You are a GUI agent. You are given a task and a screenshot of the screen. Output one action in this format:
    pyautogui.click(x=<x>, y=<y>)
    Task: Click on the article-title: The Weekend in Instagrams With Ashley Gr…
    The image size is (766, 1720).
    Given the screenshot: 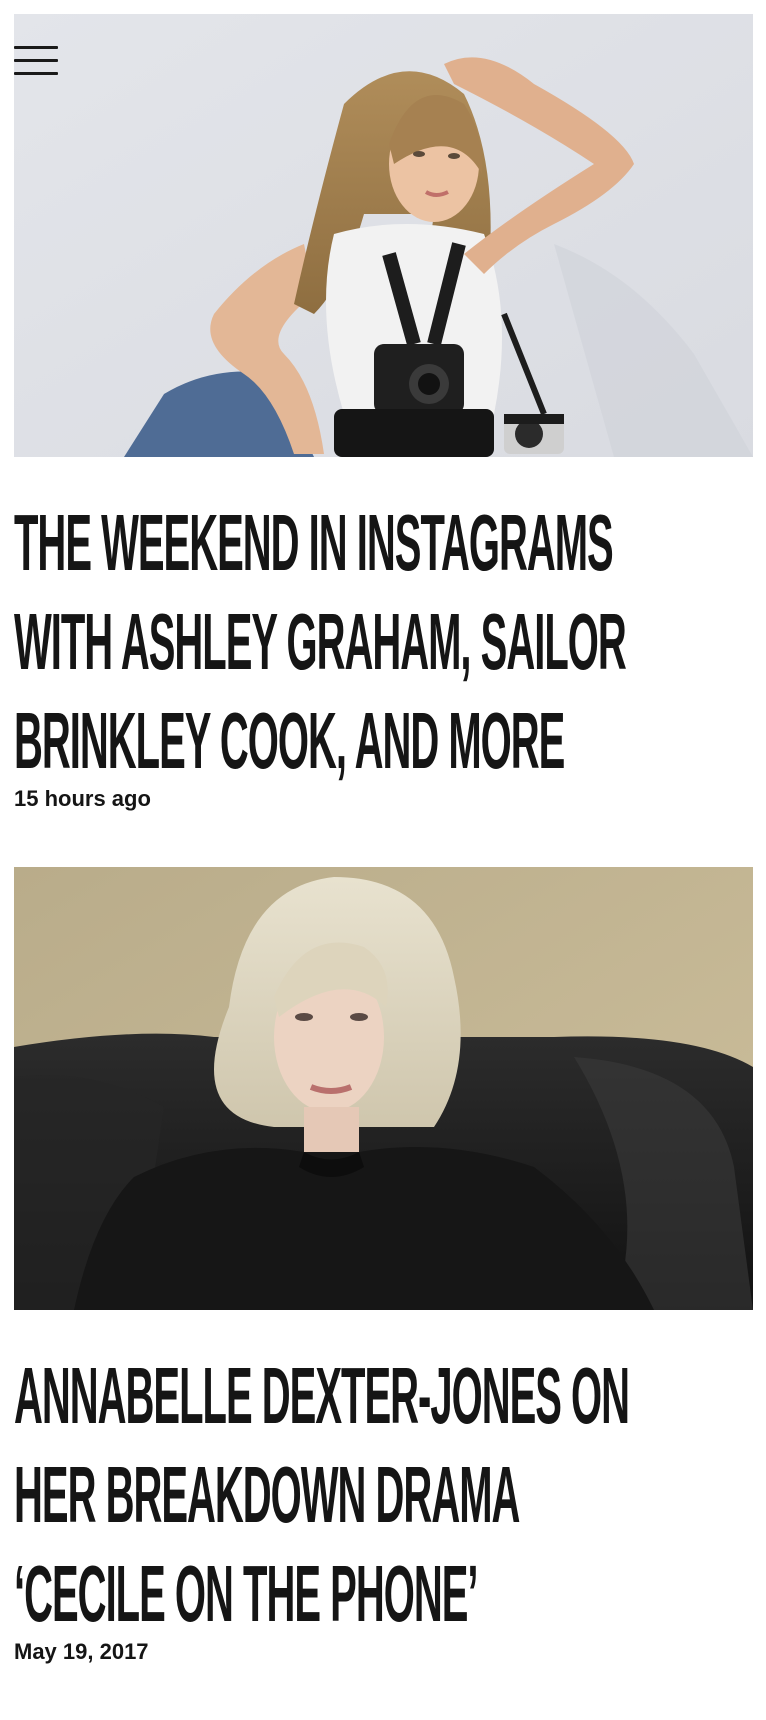 What is the action you would take?
    pyautogui.click(x=328, y=641)
    